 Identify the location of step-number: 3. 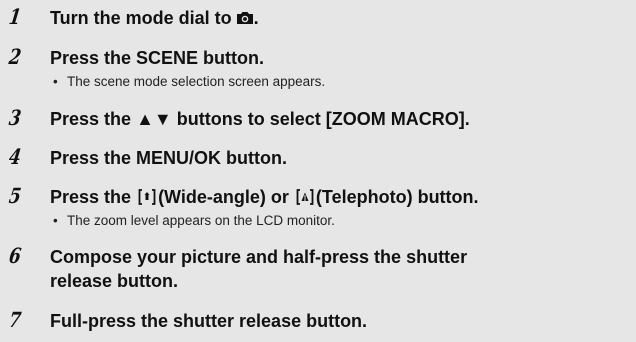
(15, 117).